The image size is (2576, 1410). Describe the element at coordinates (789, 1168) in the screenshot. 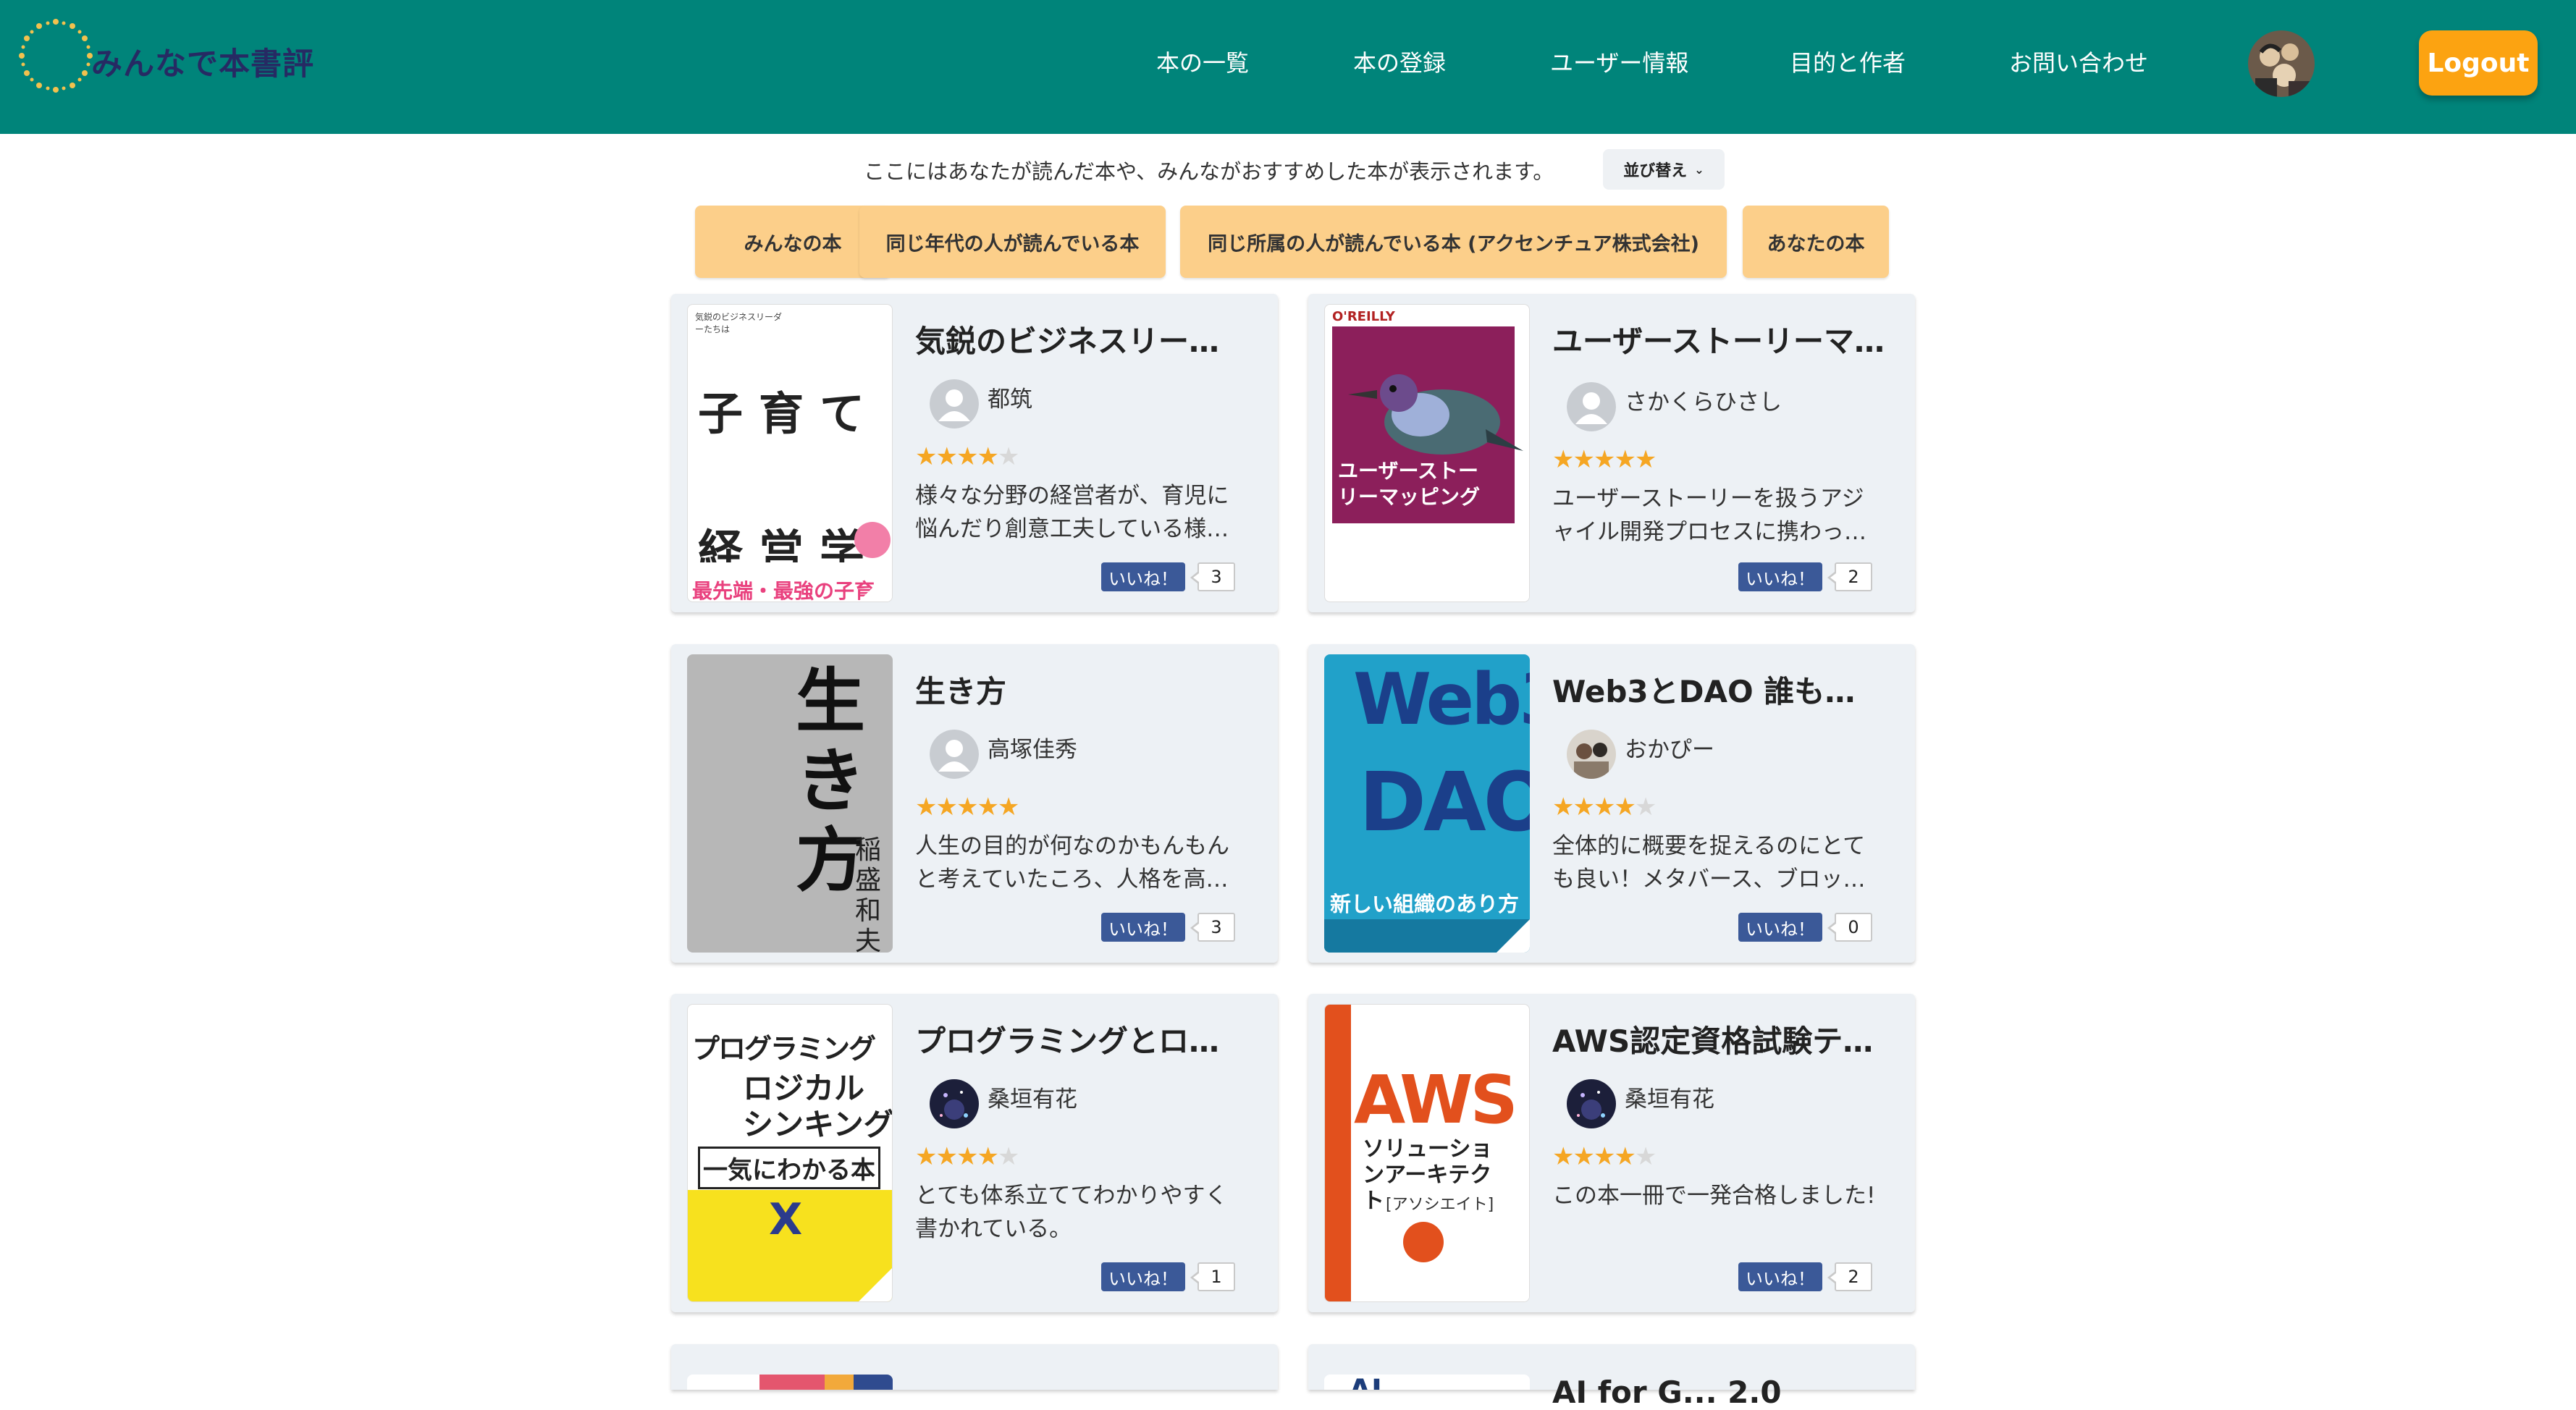

I see `cover-line4: 一気にわかる本` at that location.